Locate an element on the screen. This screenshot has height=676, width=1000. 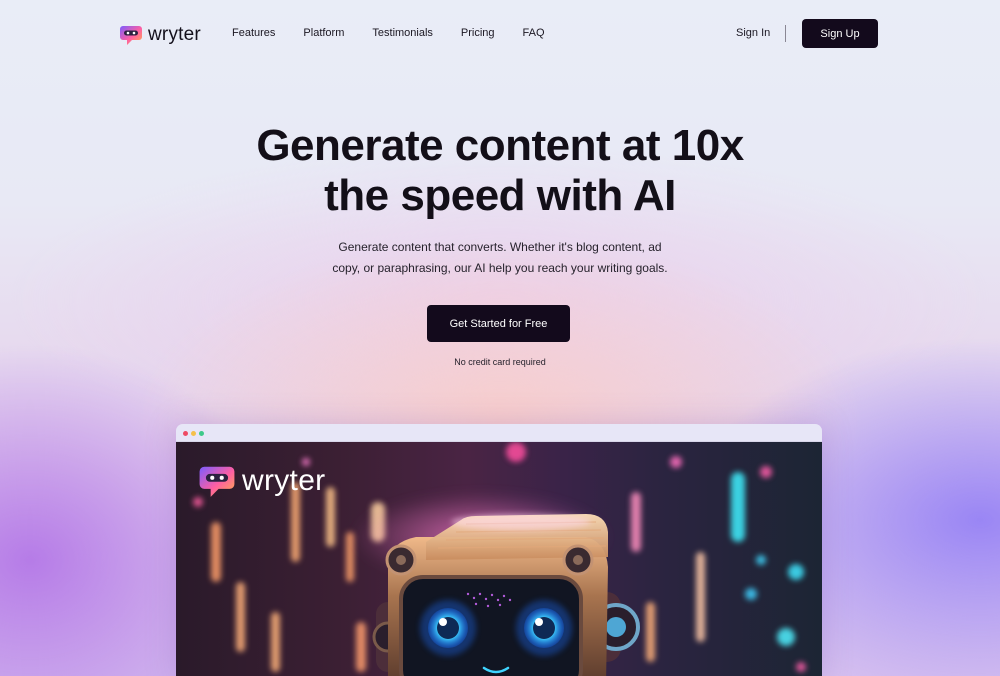
logo-chat-bubble-icon is located at coordinates (131, 35).